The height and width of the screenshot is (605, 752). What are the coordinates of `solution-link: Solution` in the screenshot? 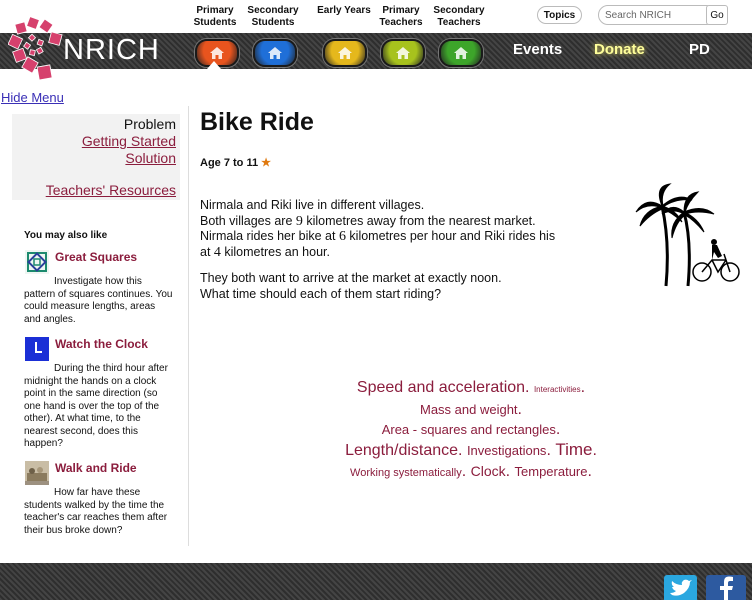 It's located at (150, 158).